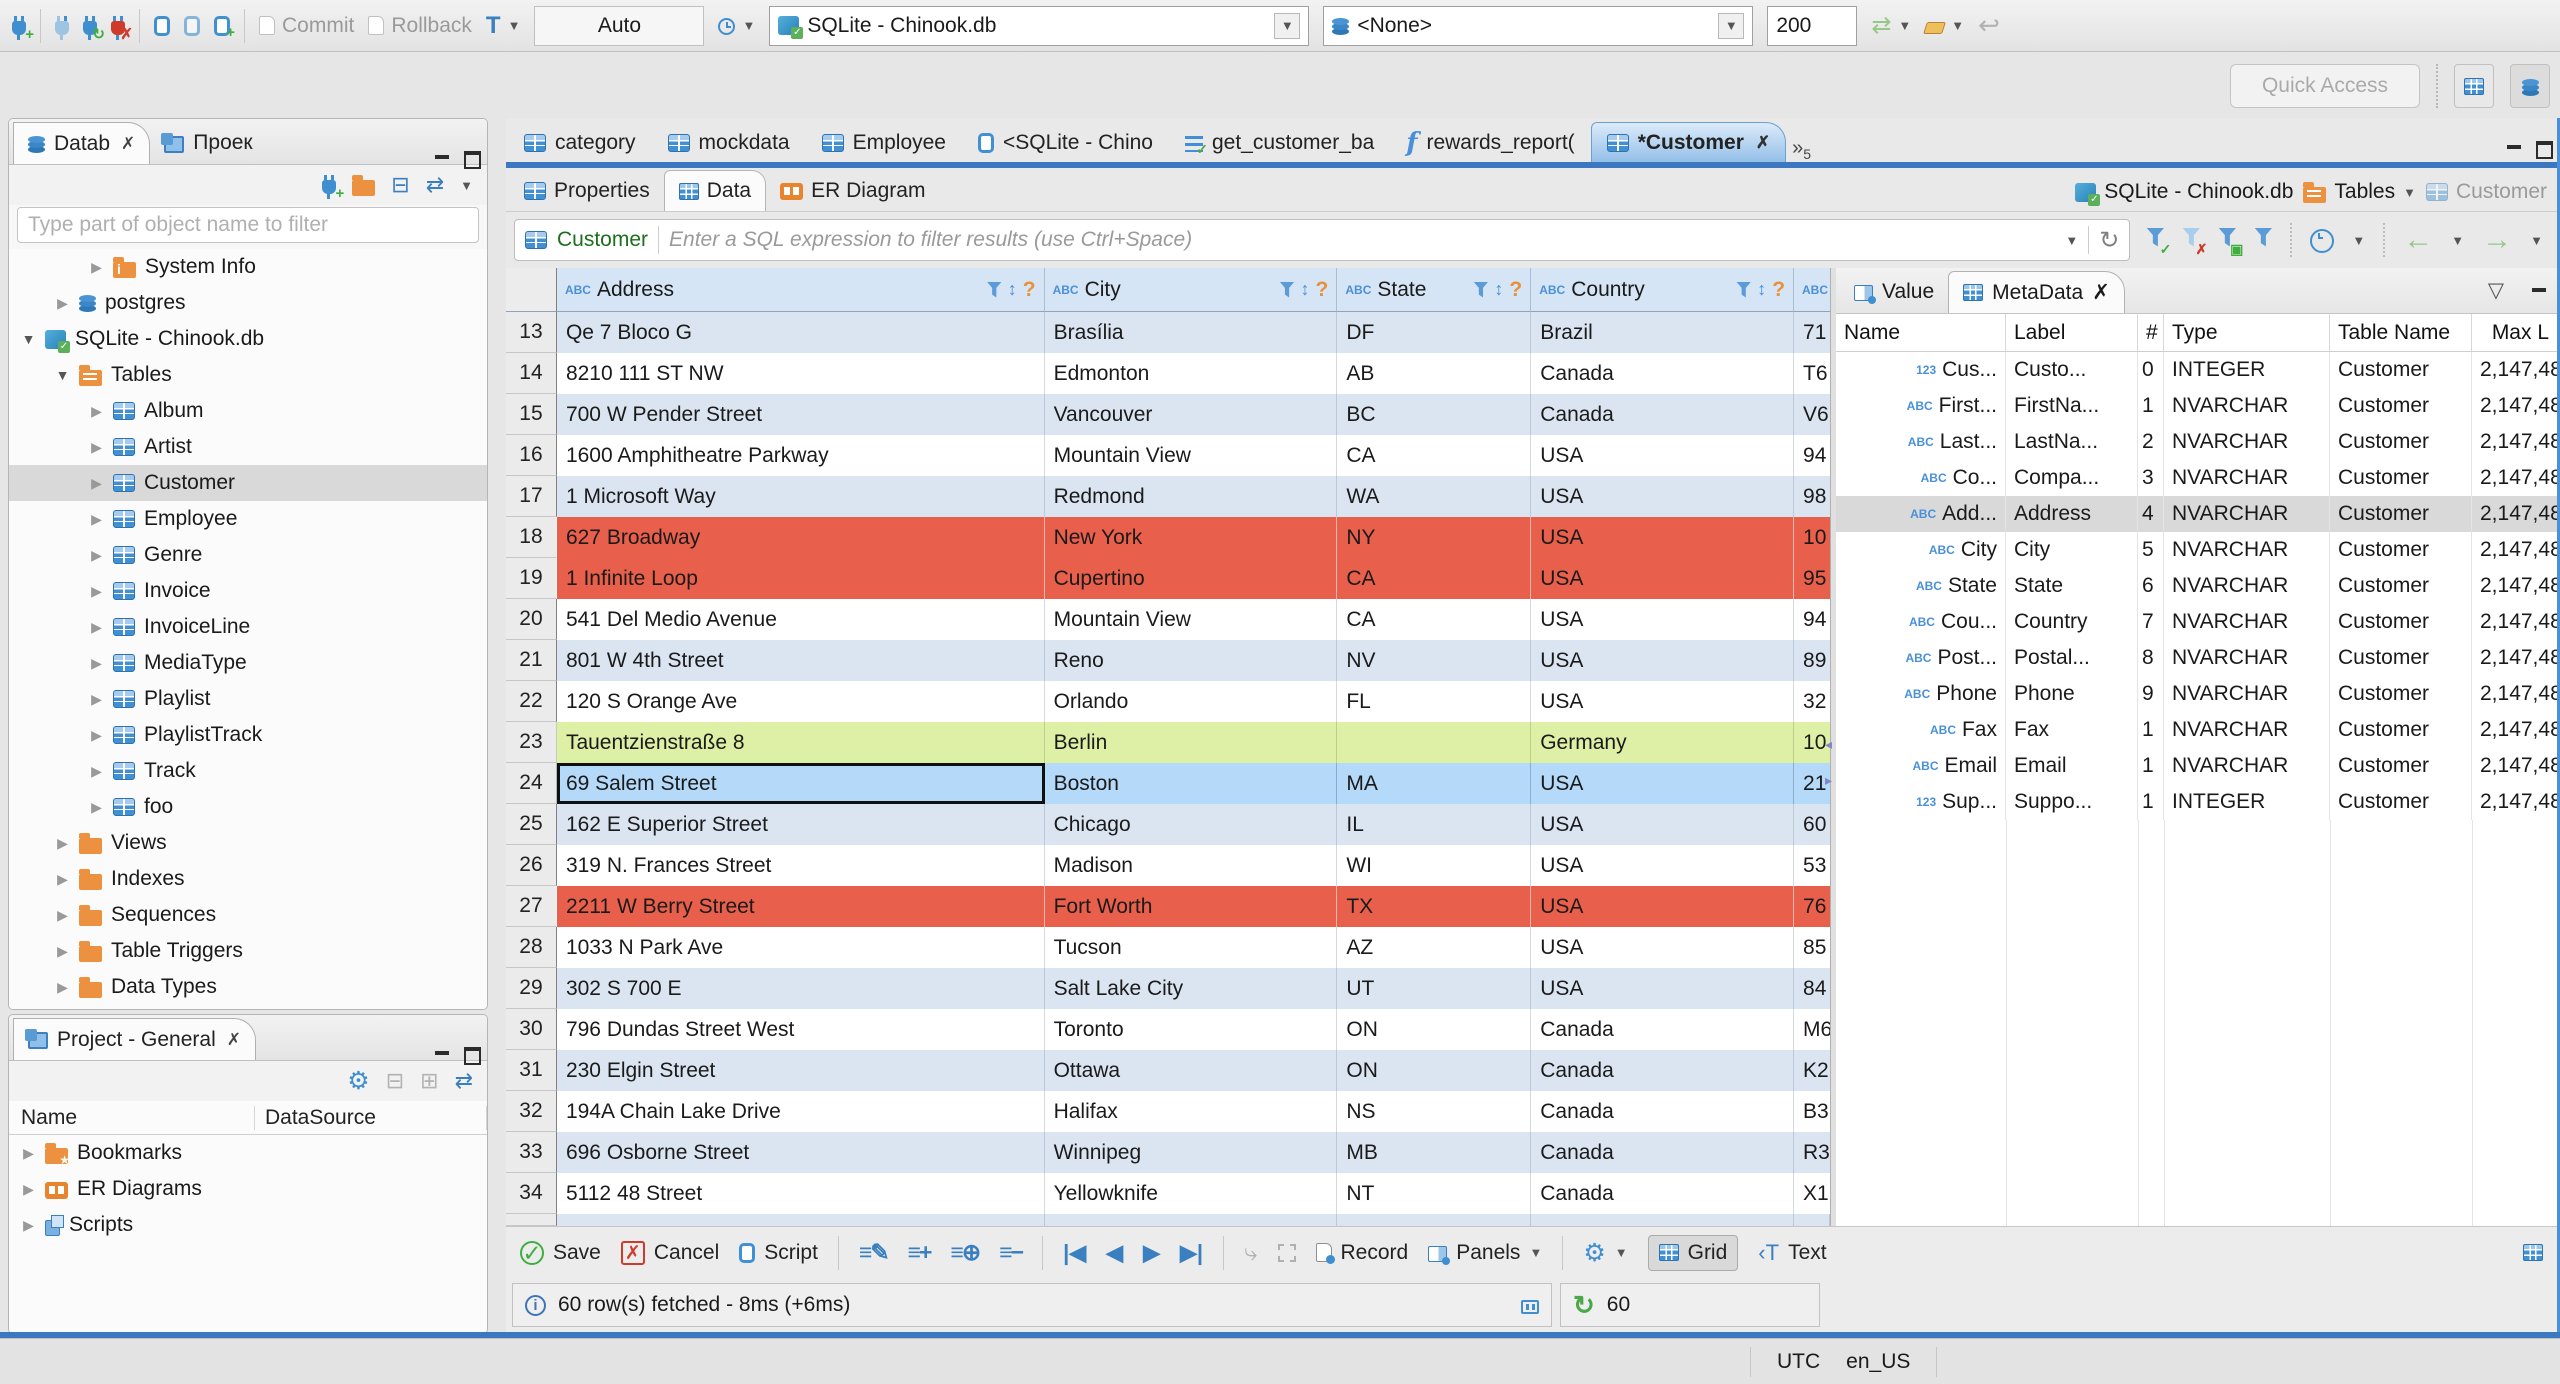  What do you see at coordinates (1812, 537) in the screenshot?
I see `cell-extra: 10` at bounding box center [1812, 537].